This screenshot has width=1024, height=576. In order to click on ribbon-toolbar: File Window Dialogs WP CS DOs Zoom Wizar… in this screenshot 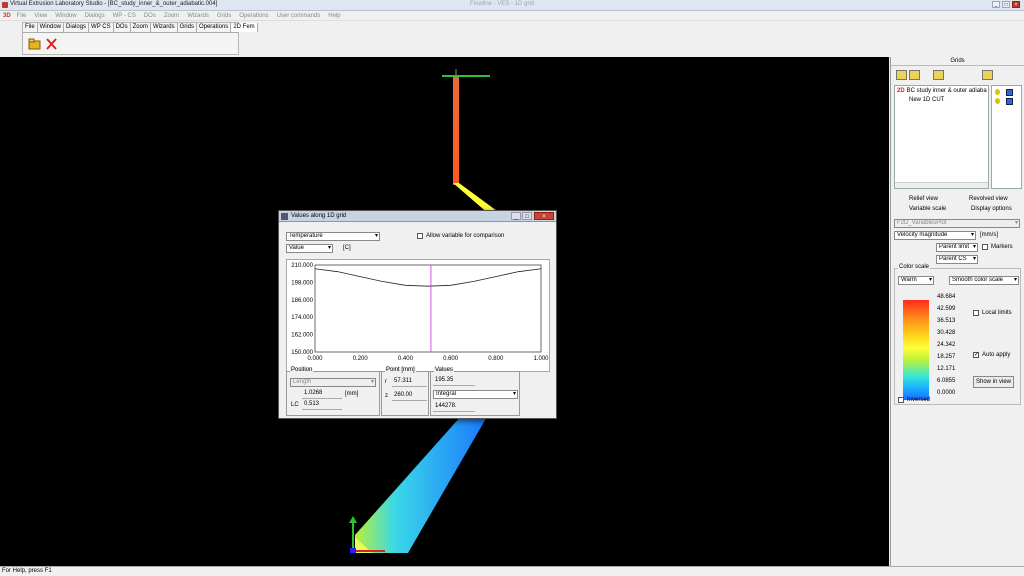, I will do `click(140, 38)`.